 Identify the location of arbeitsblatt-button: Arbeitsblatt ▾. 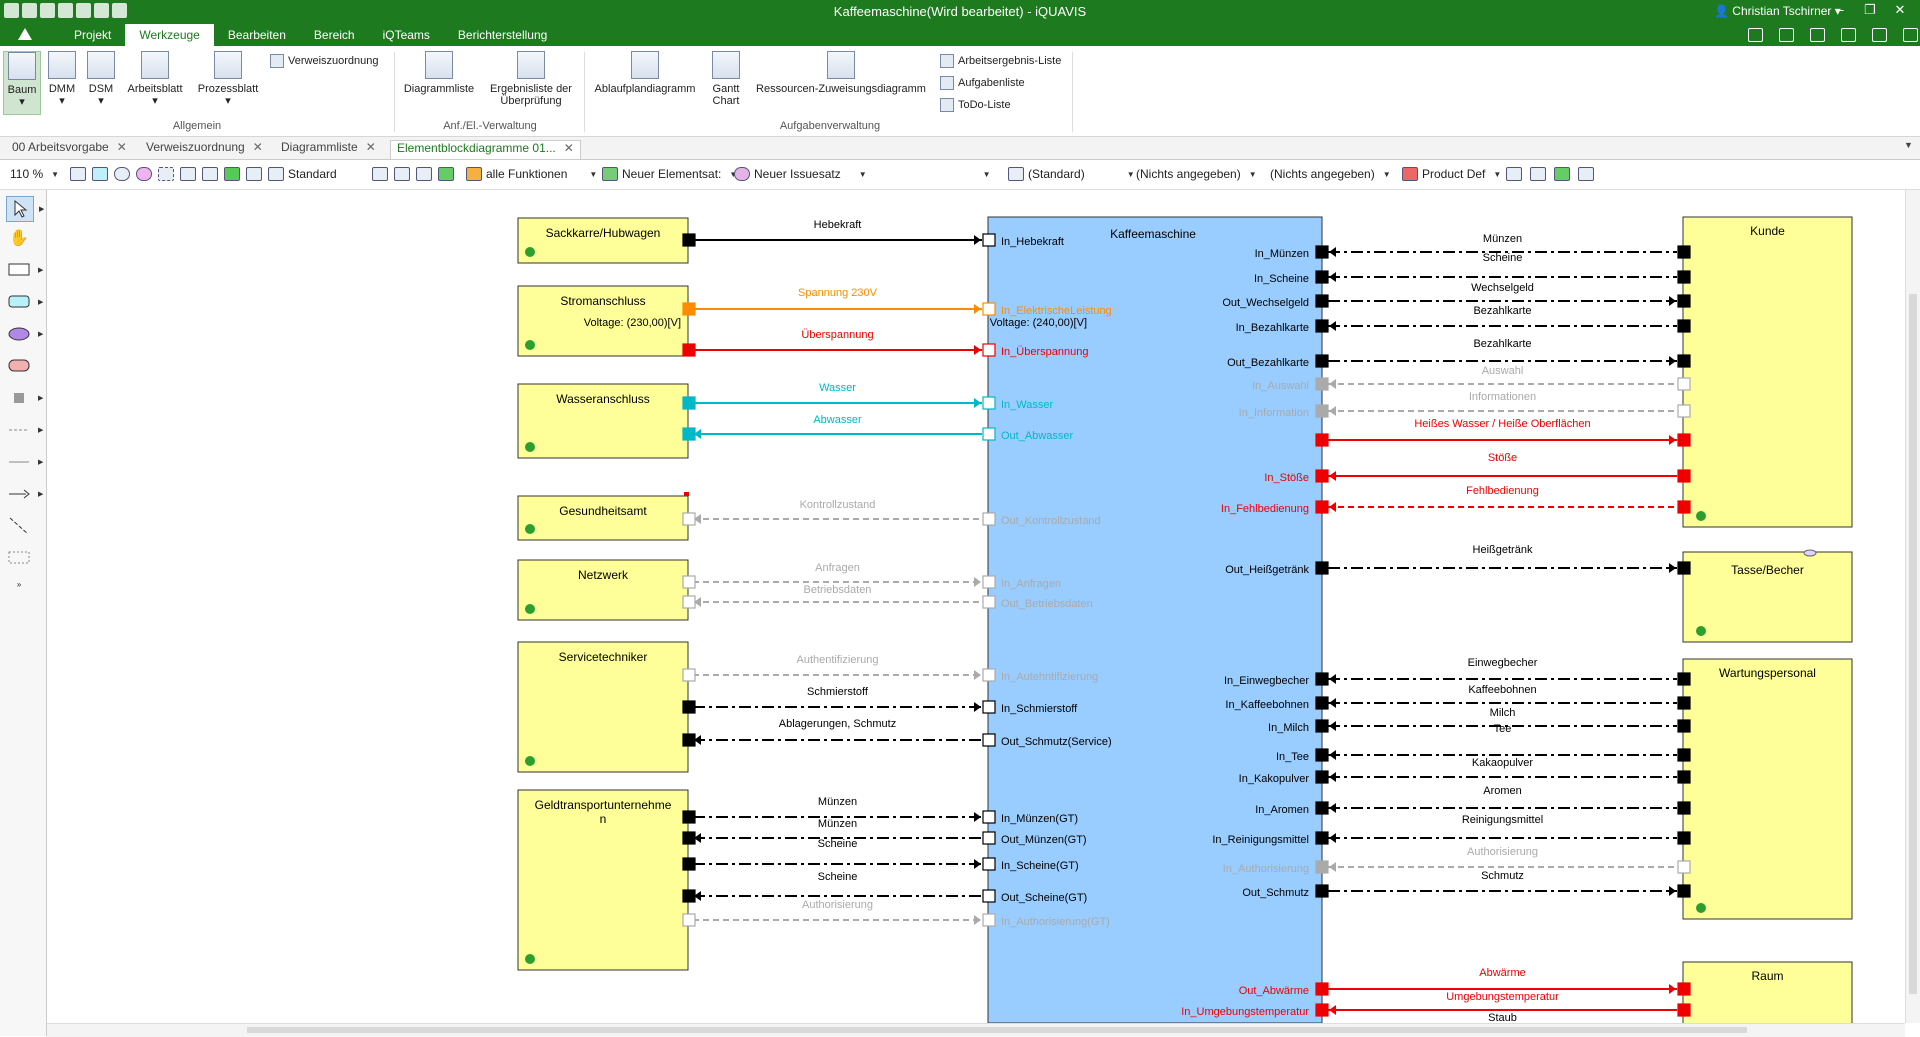
(155, 79).